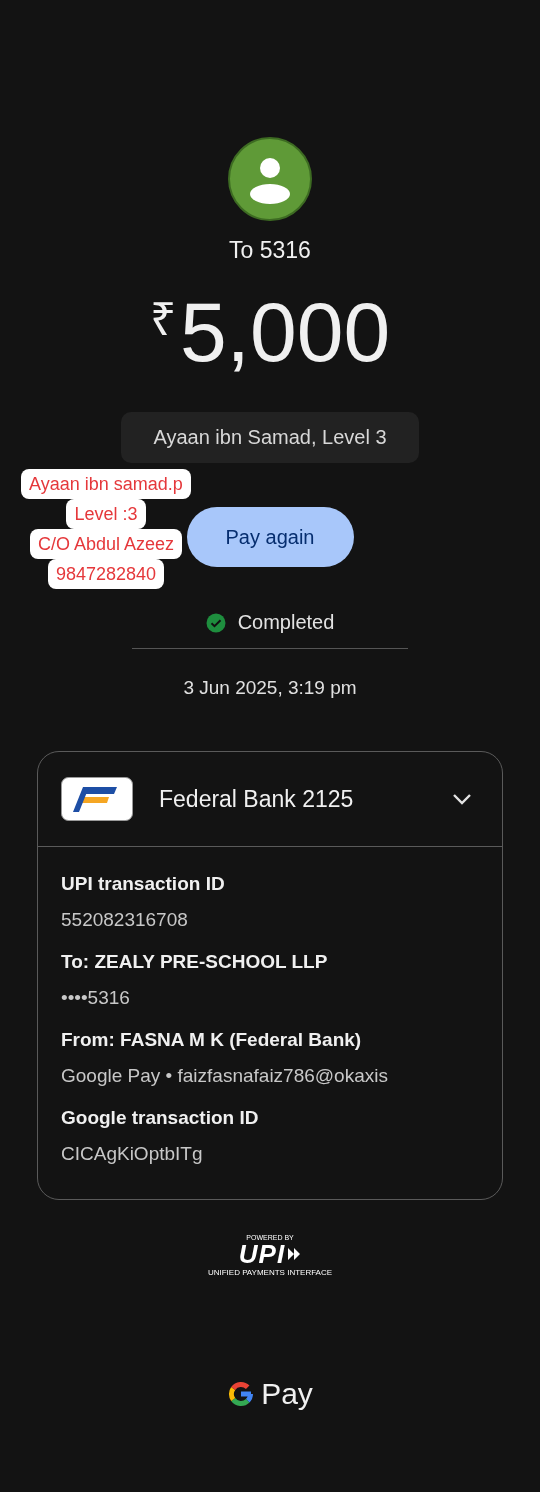  I want to click on payment-note: Ayaan ibn Samad, Level 3, so click(270, 437).